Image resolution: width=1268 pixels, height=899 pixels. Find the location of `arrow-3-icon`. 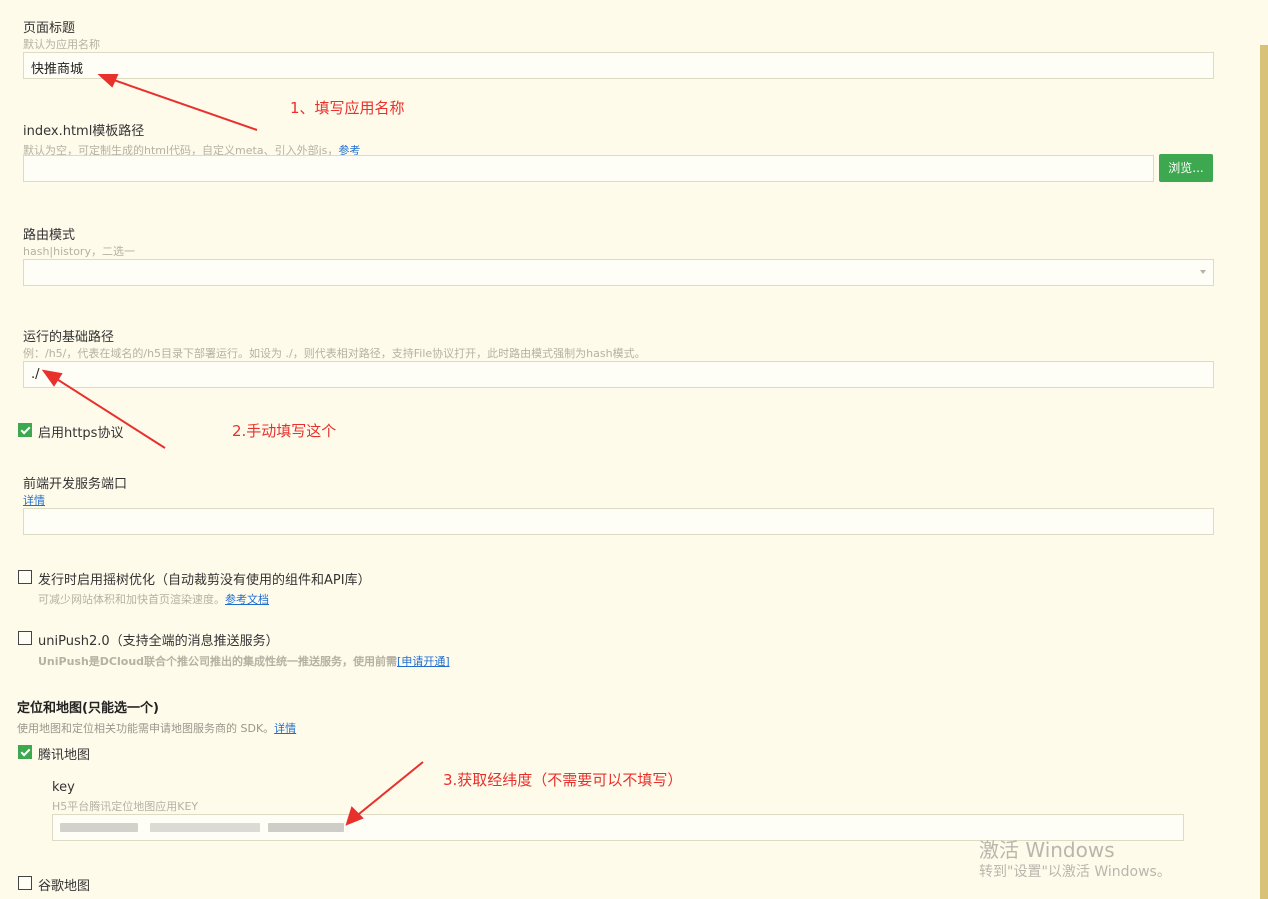

arrow-3-icon is located at coordinates (388, 790).